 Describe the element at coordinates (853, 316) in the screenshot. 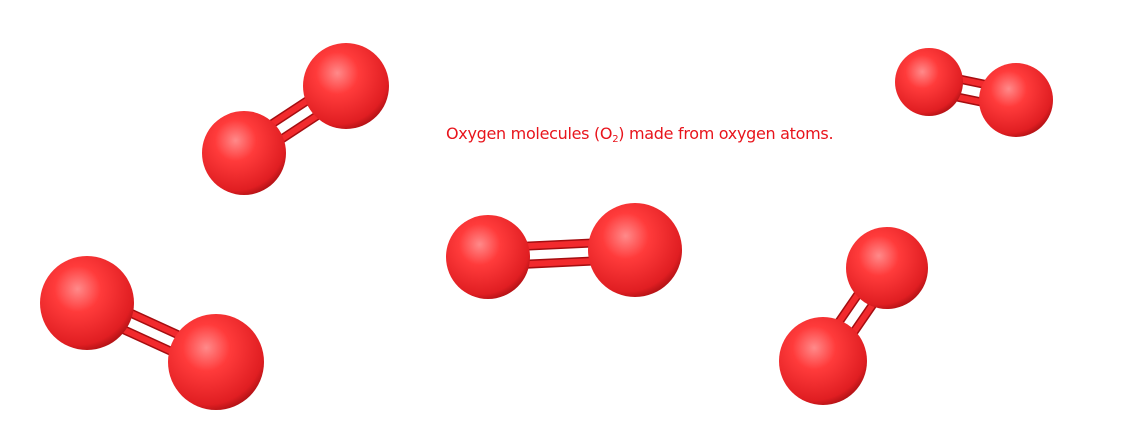

I see `molecule-bottom-right` at that location.